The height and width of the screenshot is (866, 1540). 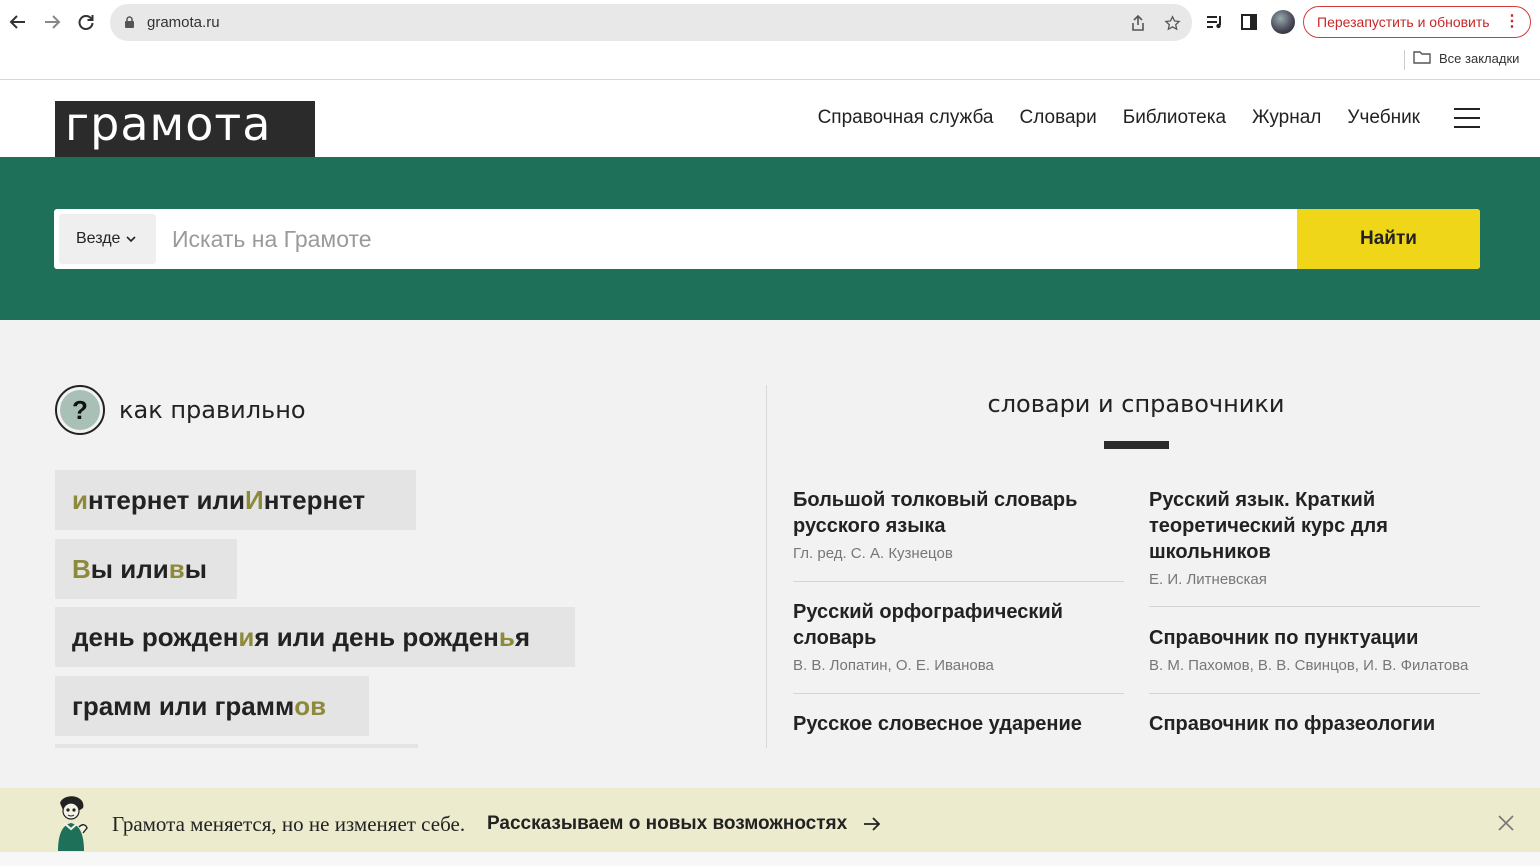 What do you see at coordinates (155, 636) in the screenshot?
I see `pill-text: день рожден` at bounding box center [155, 636].